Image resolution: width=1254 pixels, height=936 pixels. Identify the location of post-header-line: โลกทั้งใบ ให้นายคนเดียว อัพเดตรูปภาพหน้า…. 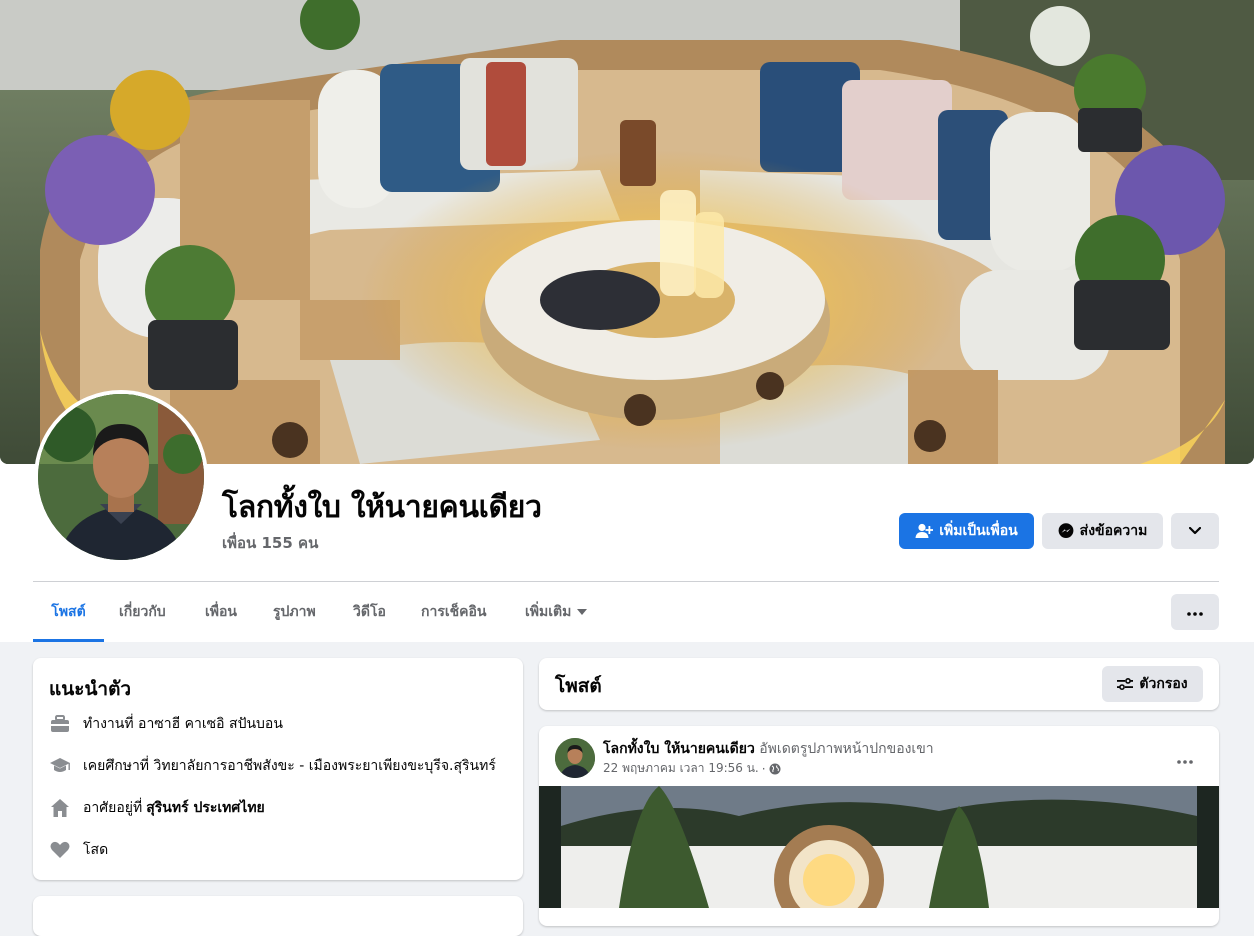
(768, 749).